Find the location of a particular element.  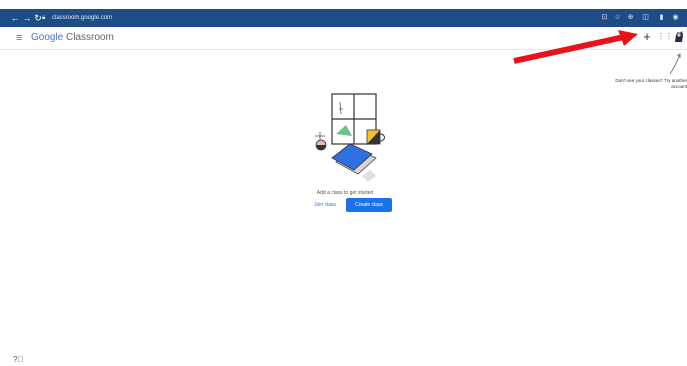

star-icon: ☆ is located at coordinates (617, 17).